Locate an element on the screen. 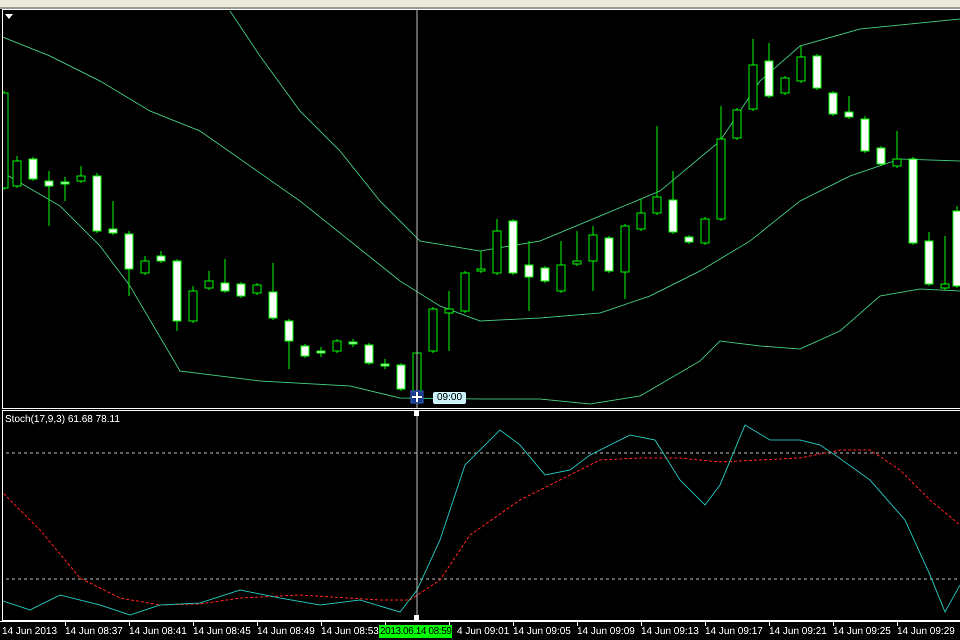 This screenshot has width=960, height=640. time-label: 14 Jun 09:13 is located at coordinates (670, 631).